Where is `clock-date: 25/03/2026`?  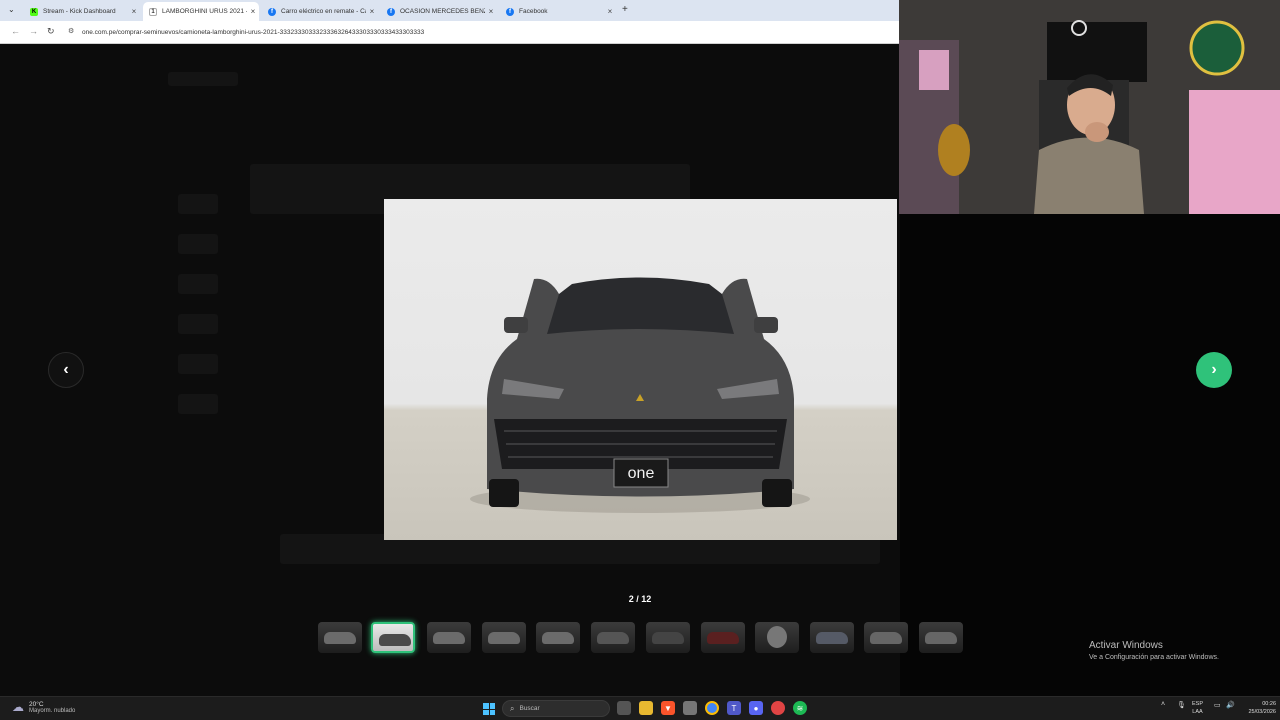 clock-date: 25/03/2026 is located at coordinates (1262, 712).